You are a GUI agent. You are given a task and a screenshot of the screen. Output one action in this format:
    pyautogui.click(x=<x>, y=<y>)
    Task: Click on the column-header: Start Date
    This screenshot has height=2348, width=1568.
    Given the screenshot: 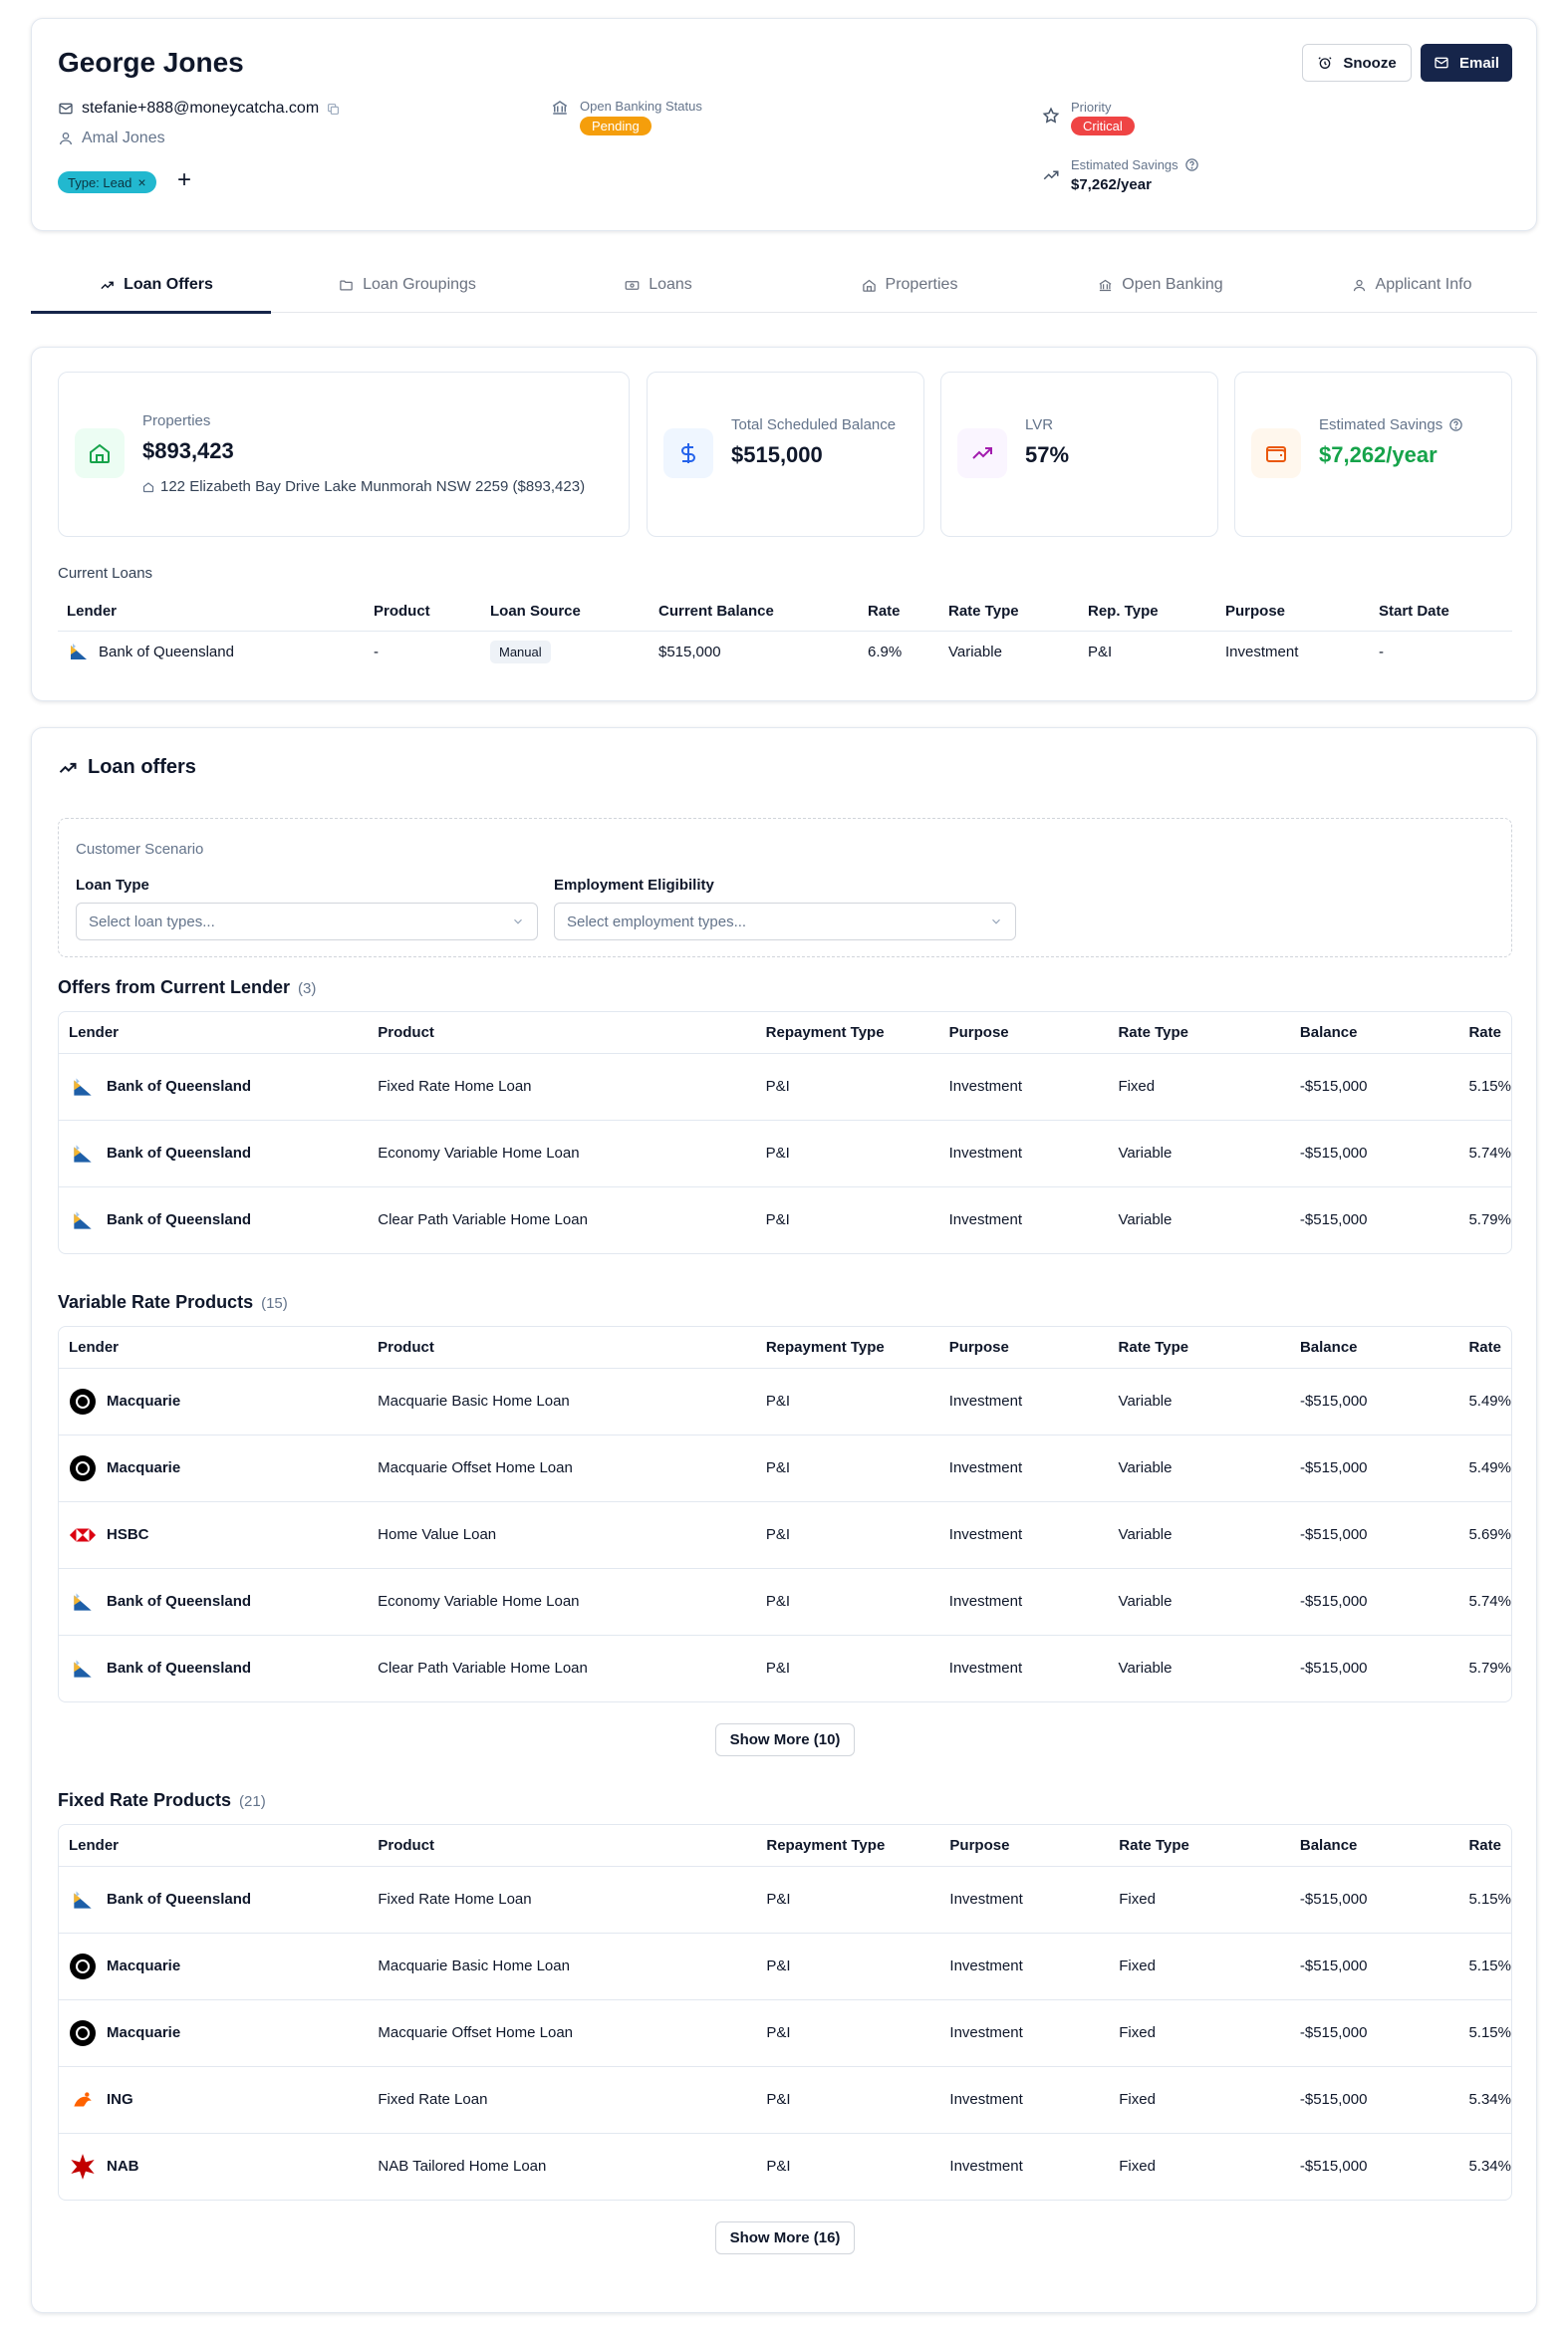 What is the action you would take?
    pyautogui.click(x=1441, y=613)
    